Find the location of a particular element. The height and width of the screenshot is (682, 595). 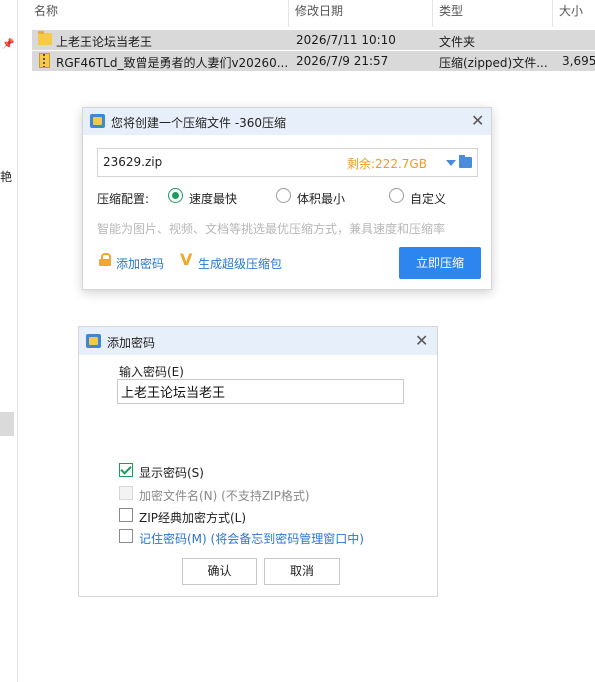

file-modified: 2026/7/9 21:57 is located at coordinates (342, 61).